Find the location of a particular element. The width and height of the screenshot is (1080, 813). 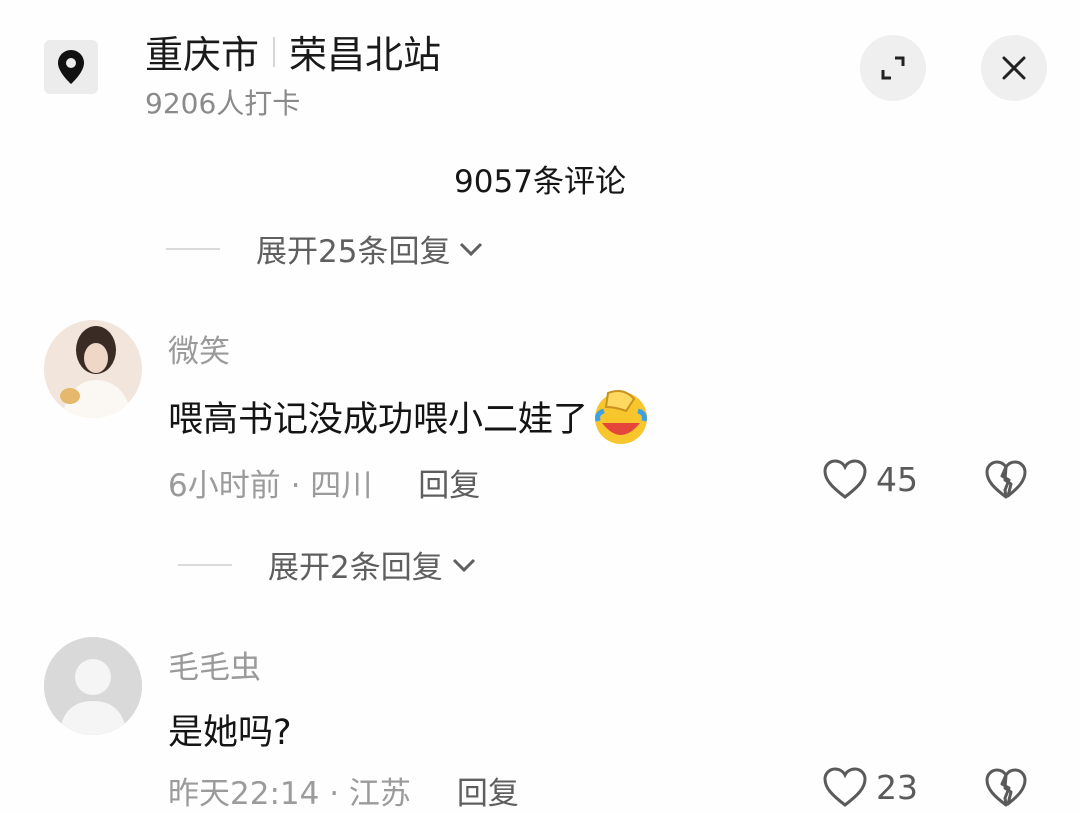

like-button: 45 is located at coordinates (870, 479).